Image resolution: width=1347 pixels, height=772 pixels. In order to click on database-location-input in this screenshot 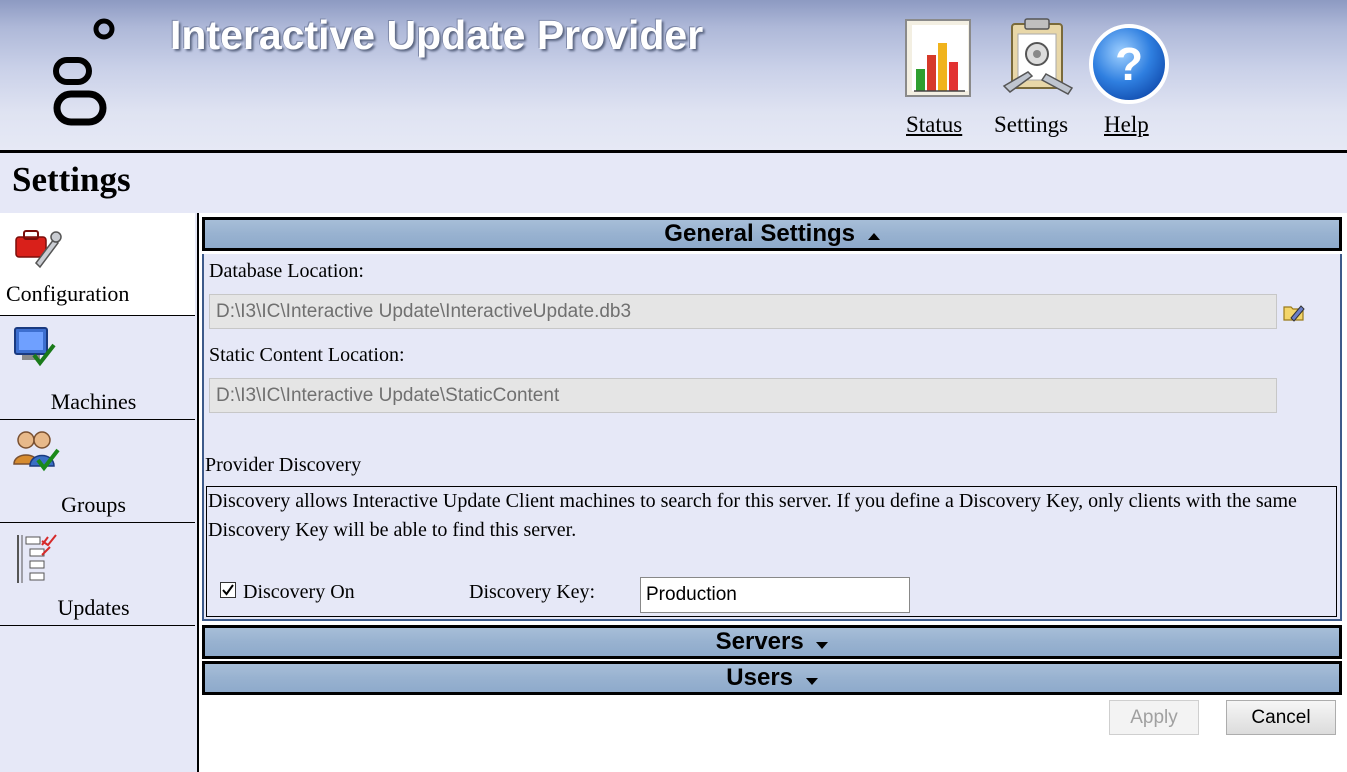, I will do `click(743, 311)`.